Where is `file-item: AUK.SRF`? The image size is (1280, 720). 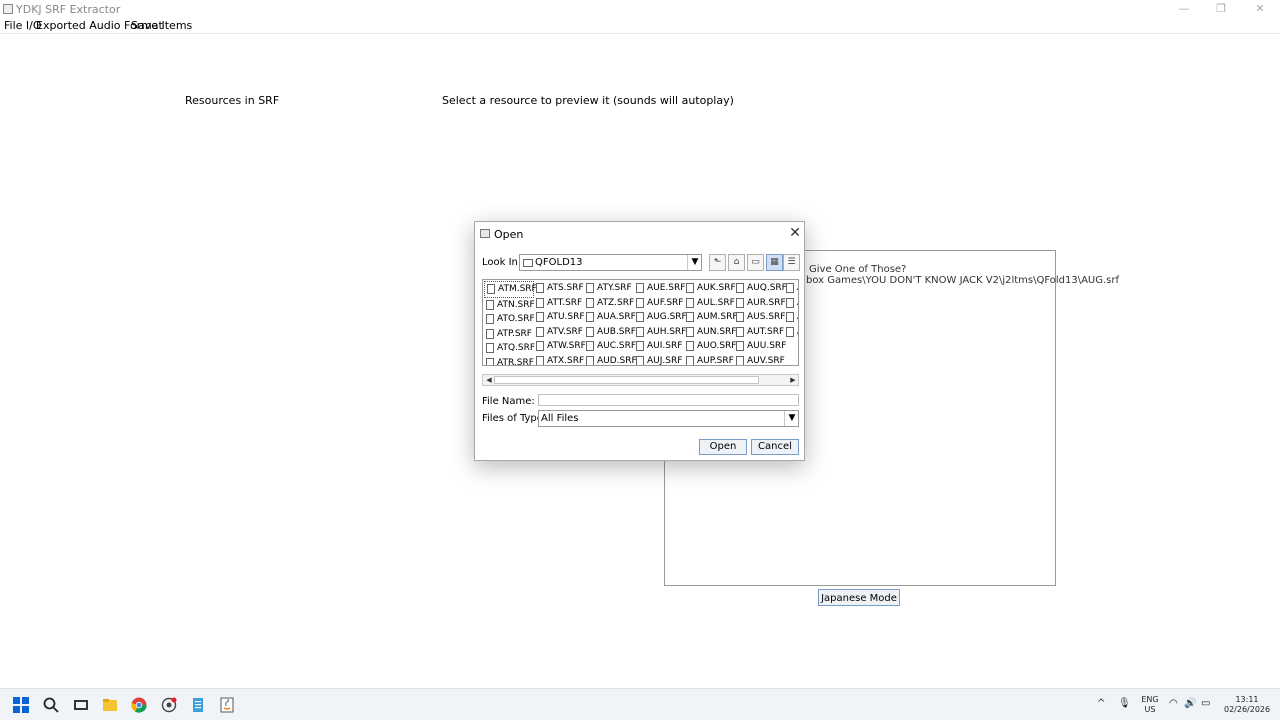
file-item: AUK.SRF is located at coordinates (710, 288).